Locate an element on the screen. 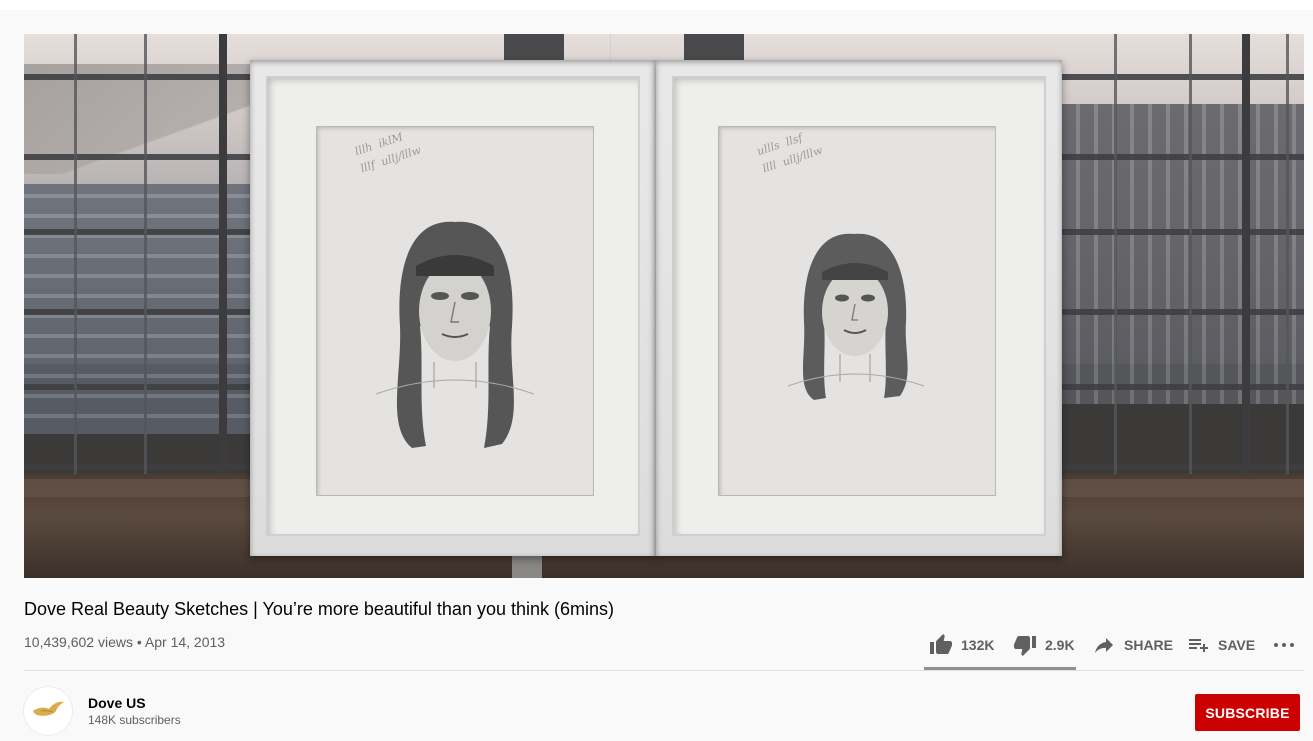 The width and height of the screenshot is (1313, 741). playlist-add-icon is located at coordinates (1198, 645).